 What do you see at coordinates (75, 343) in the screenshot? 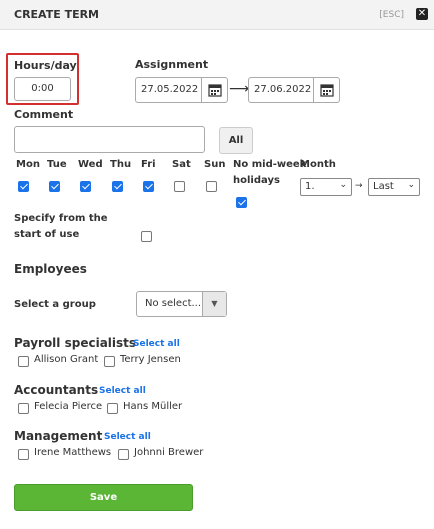
I see `group-title-payroll: Payroll specialists` at bounding box center [75, 343].